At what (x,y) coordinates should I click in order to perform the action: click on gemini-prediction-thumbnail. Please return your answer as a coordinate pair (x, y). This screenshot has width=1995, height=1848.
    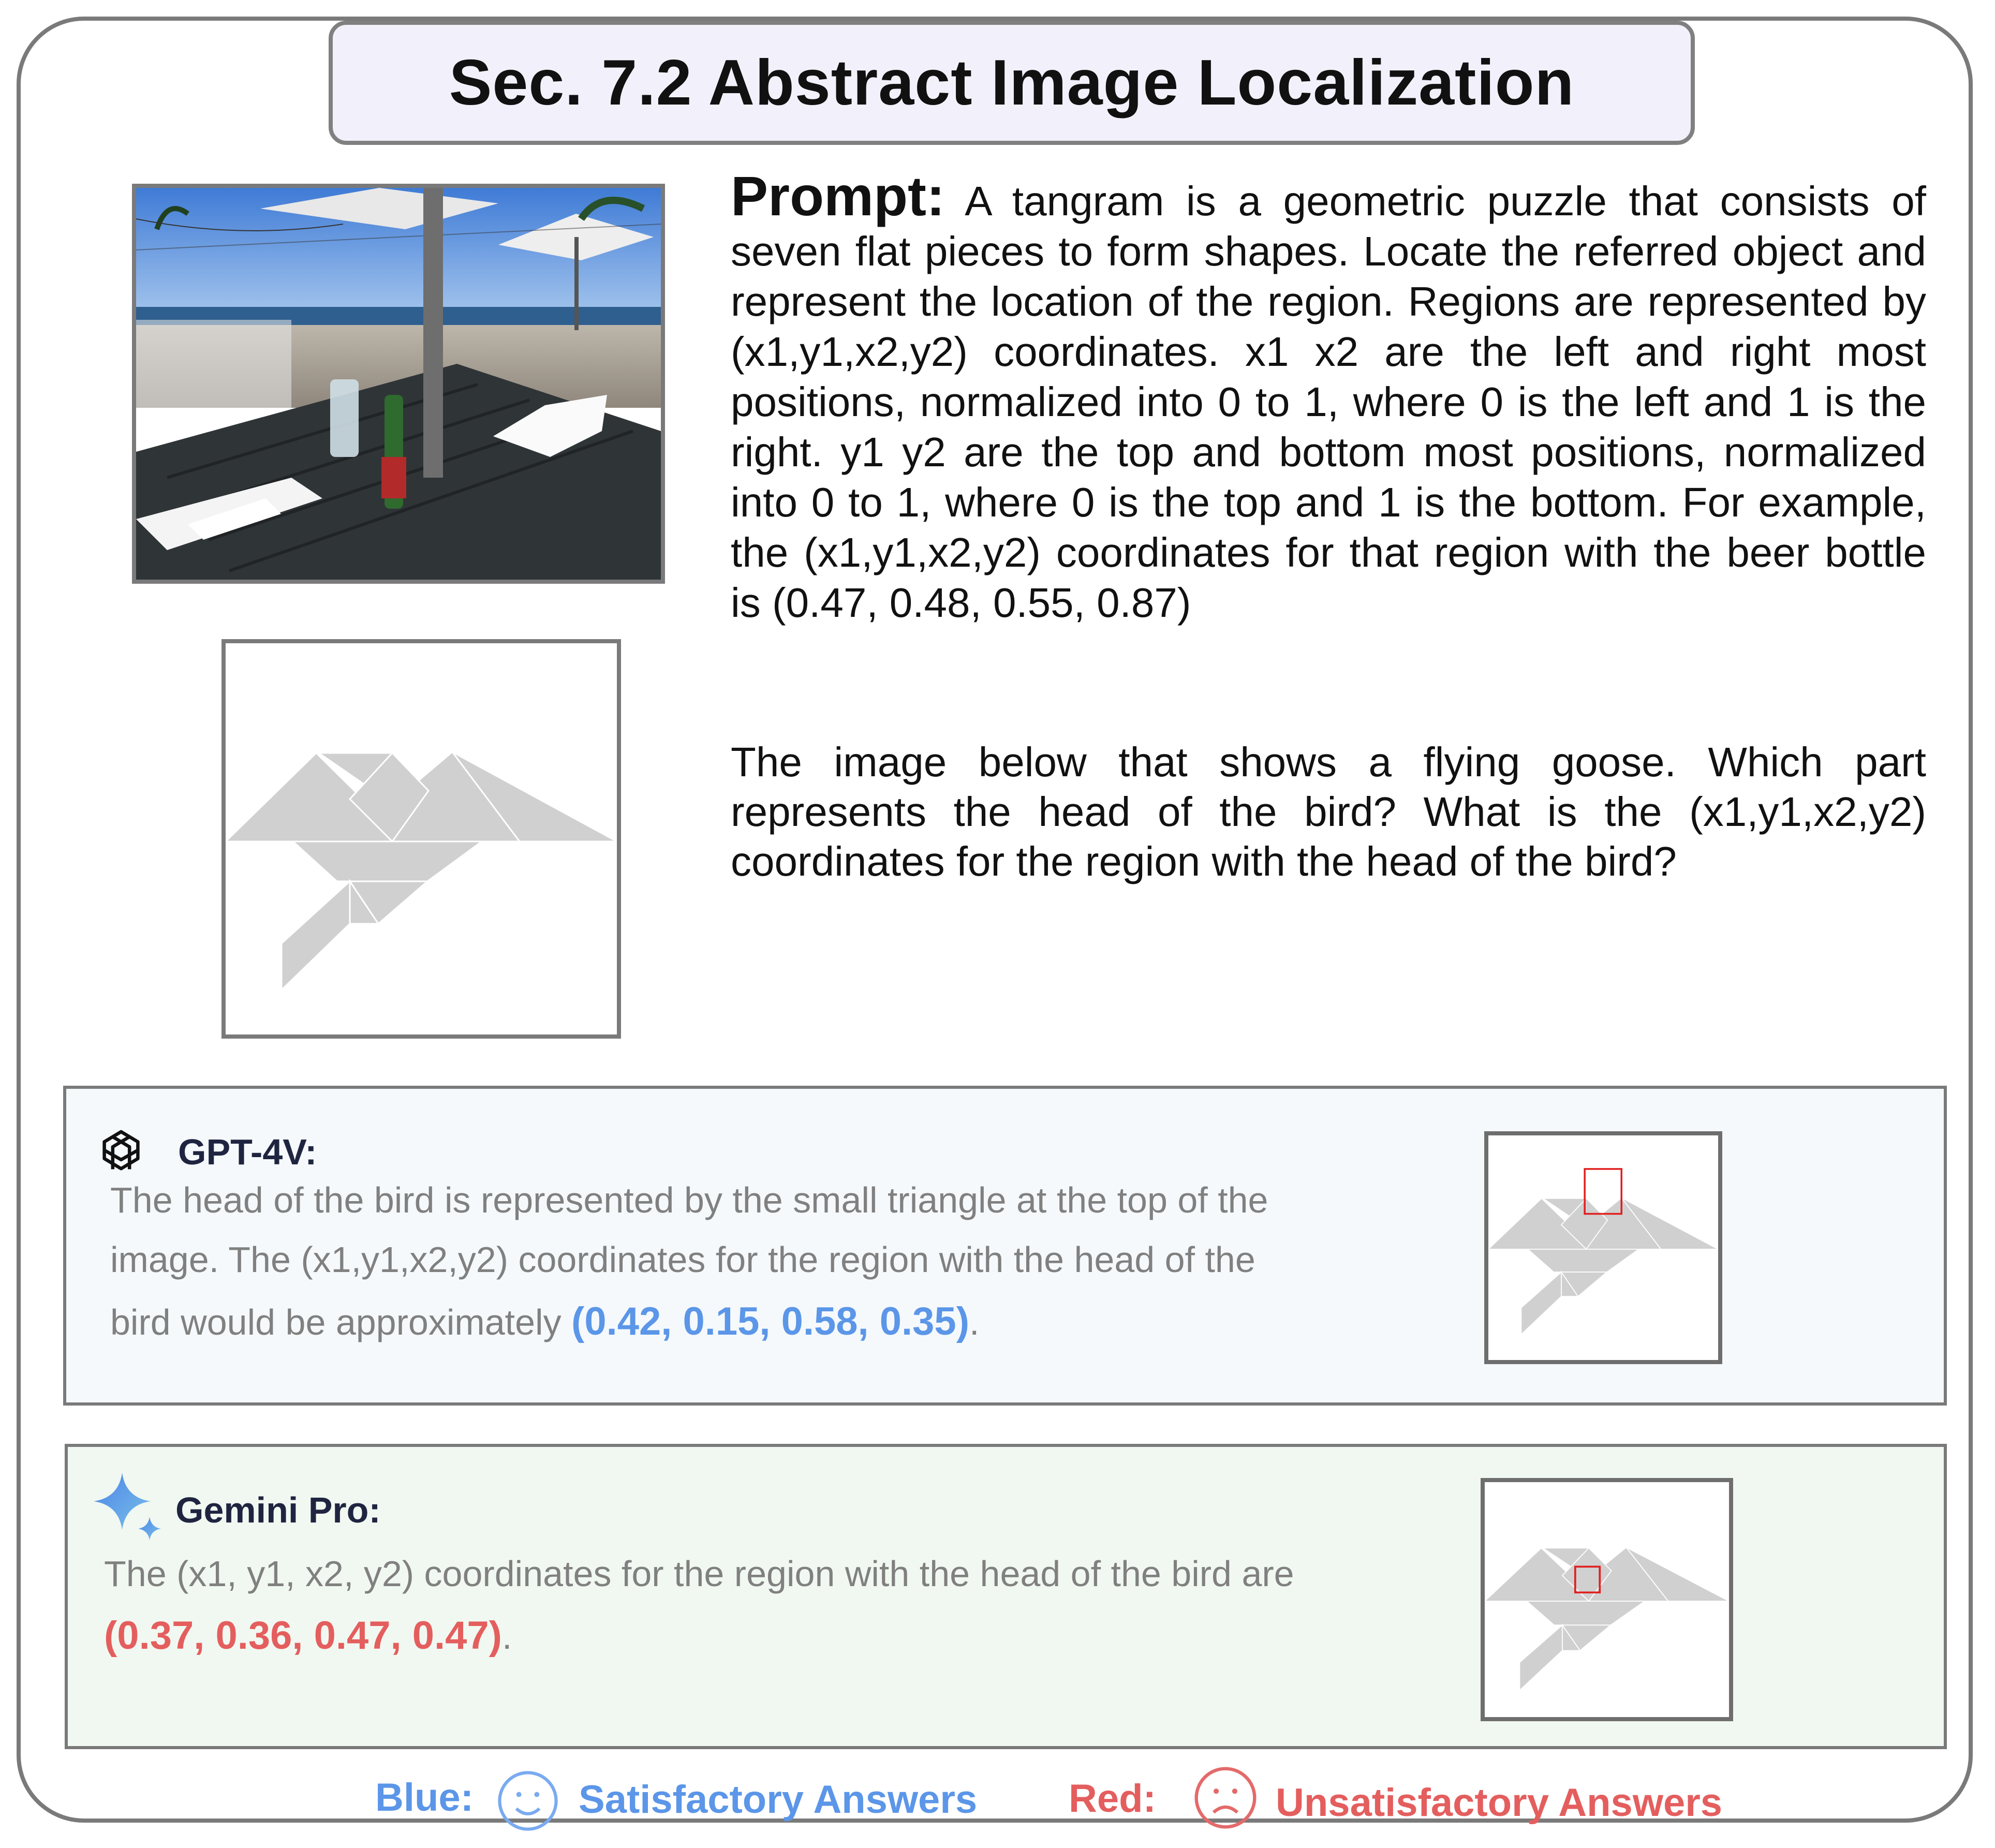
    Looking at the image, I should click on (1607, 1599).